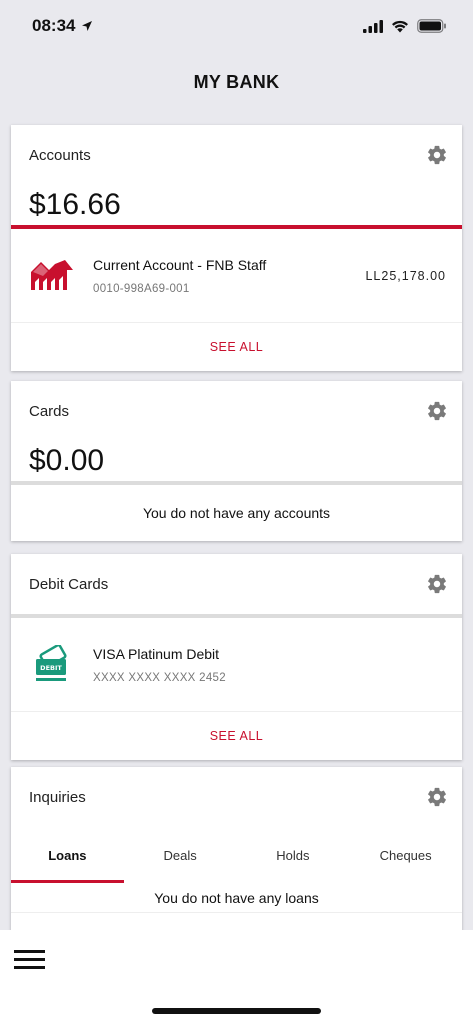  What do you see at coordinates (405, 275) in the screenshot?
I see `account-balance: LL25,178.00` at bounding box center [405, 275].